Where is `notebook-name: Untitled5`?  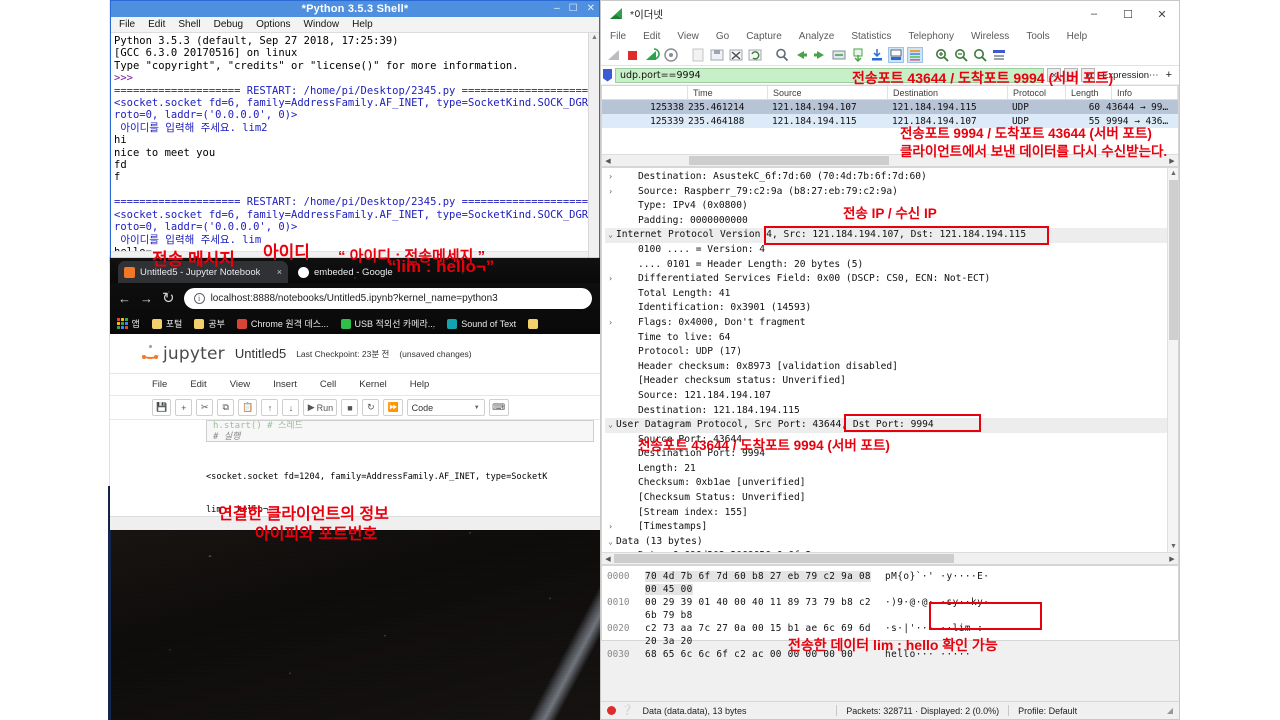 notebook-name: Untitled5 is located at coordinates (260, 353).